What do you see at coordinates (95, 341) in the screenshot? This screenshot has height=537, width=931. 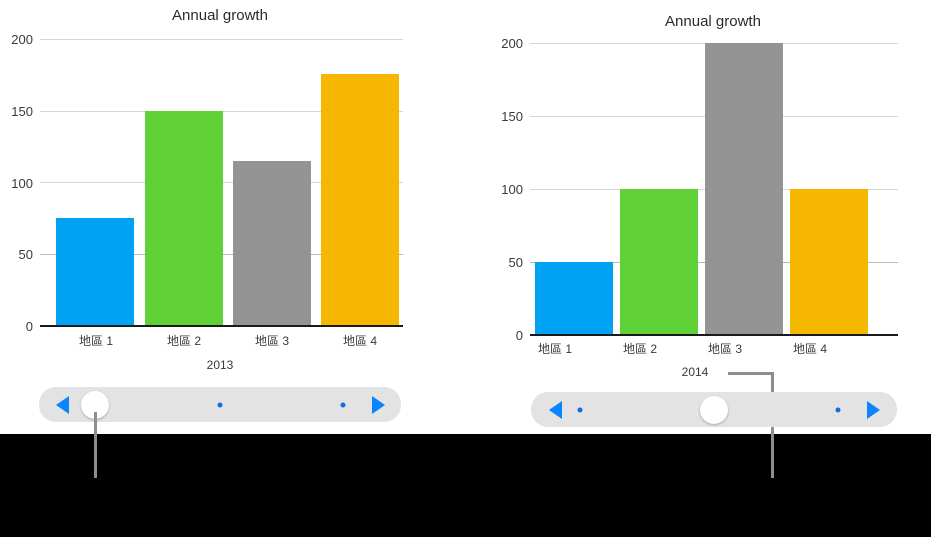 I see `x-axis-label-region-1: 地區 1` at bounding box center [95, 341].